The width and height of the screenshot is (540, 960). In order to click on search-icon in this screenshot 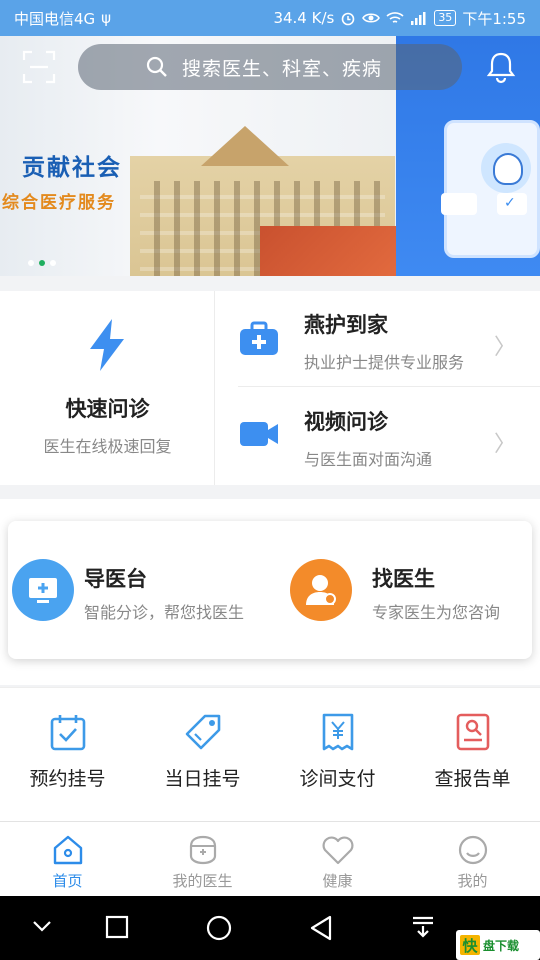, I will do `click(156, 66)`.